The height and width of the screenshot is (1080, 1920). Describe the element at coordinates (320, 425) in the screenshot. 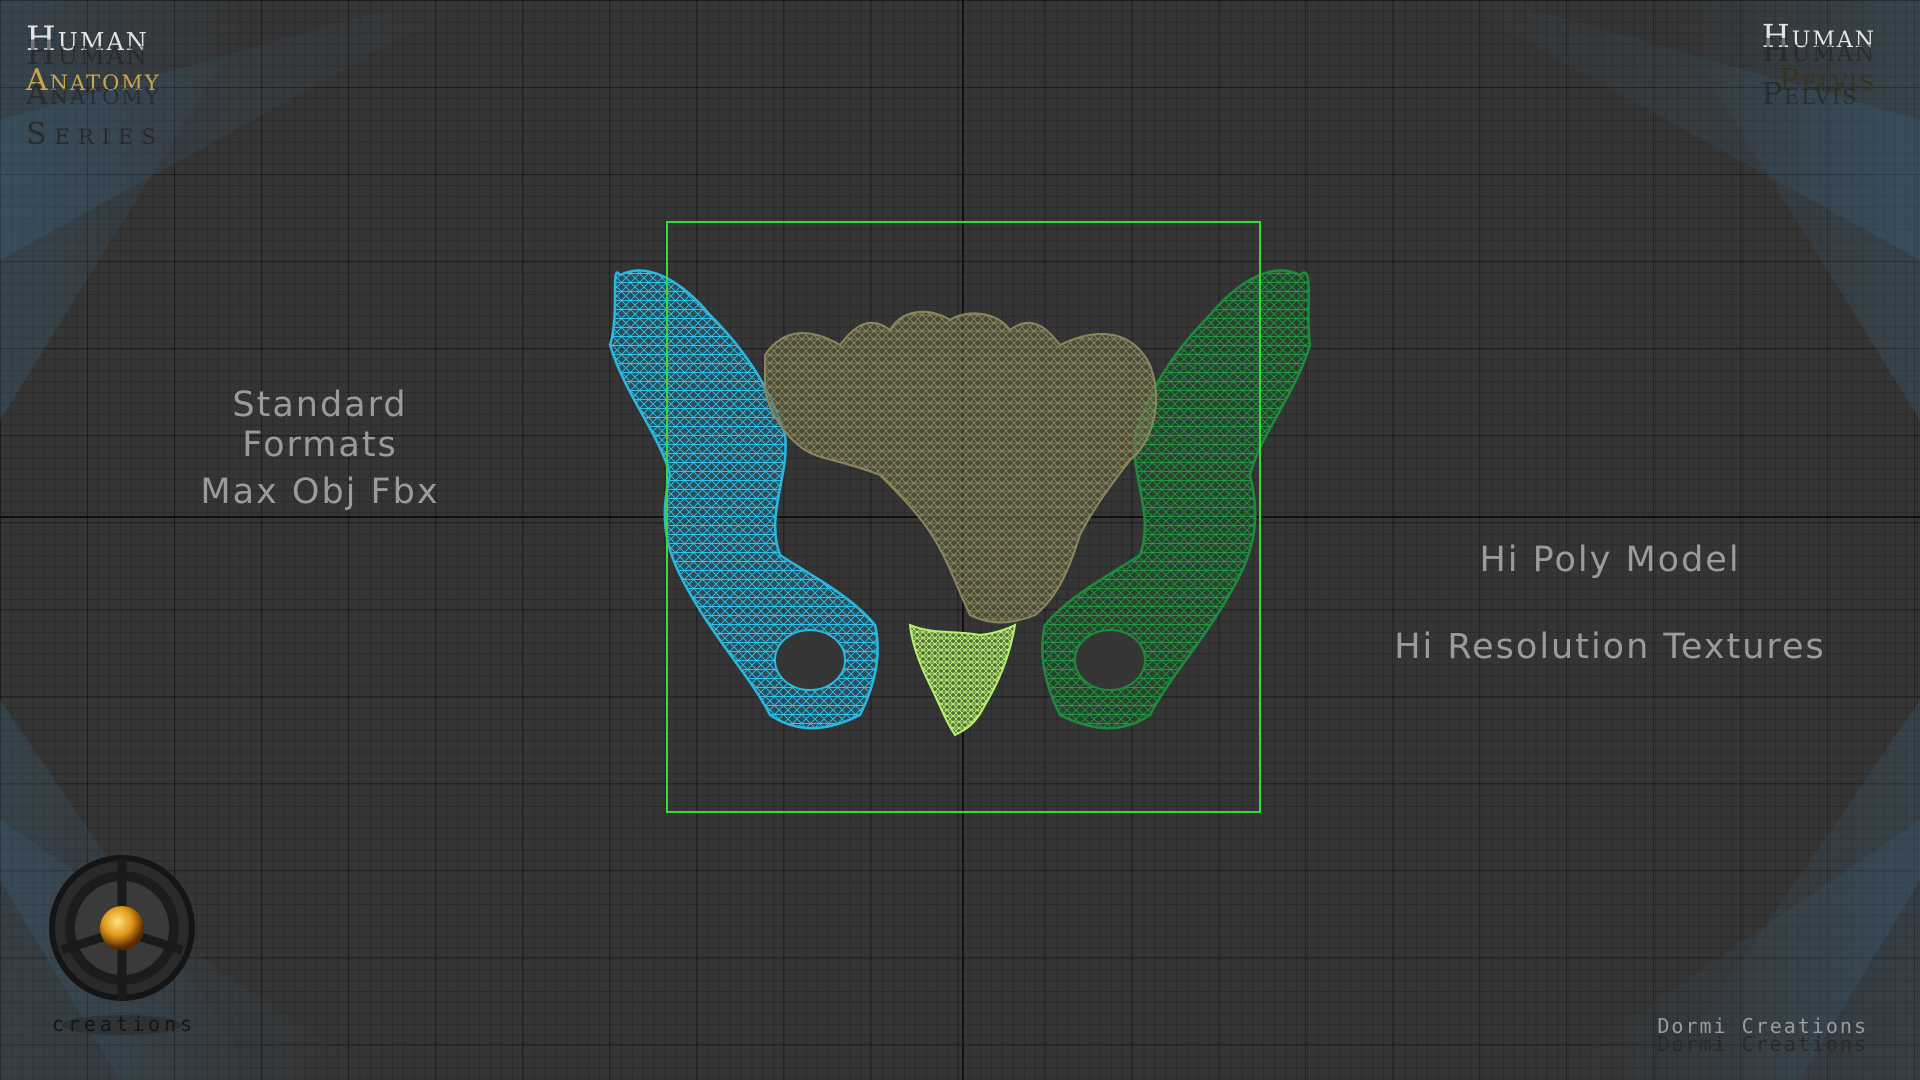

I see `formats-heading: Standard Formats` at that location.